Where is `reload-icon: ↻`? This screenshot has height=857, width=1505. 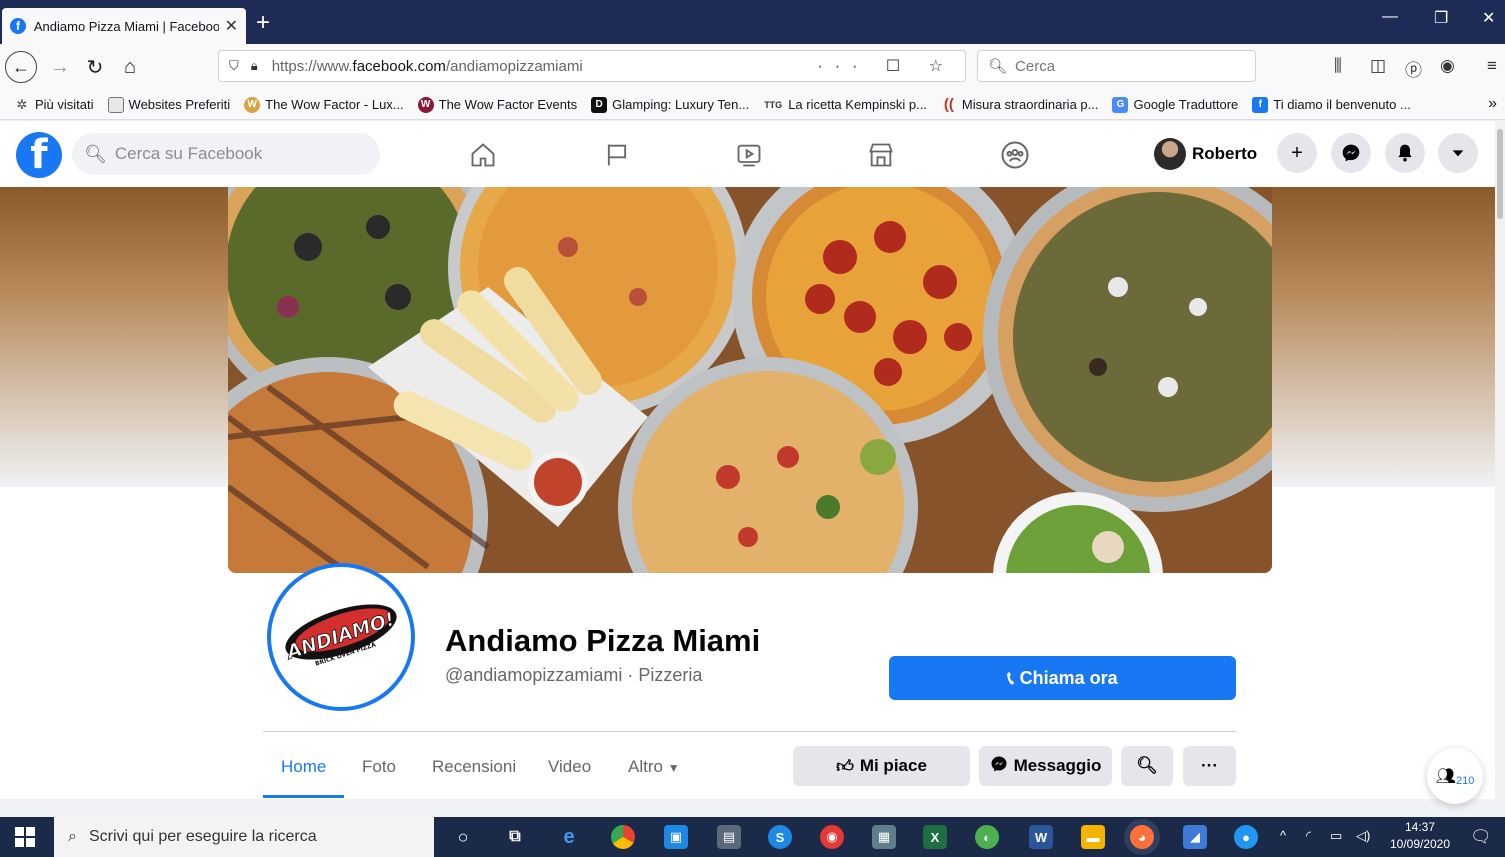 reload-icon: ↻ is located at coordinates (95, 67).